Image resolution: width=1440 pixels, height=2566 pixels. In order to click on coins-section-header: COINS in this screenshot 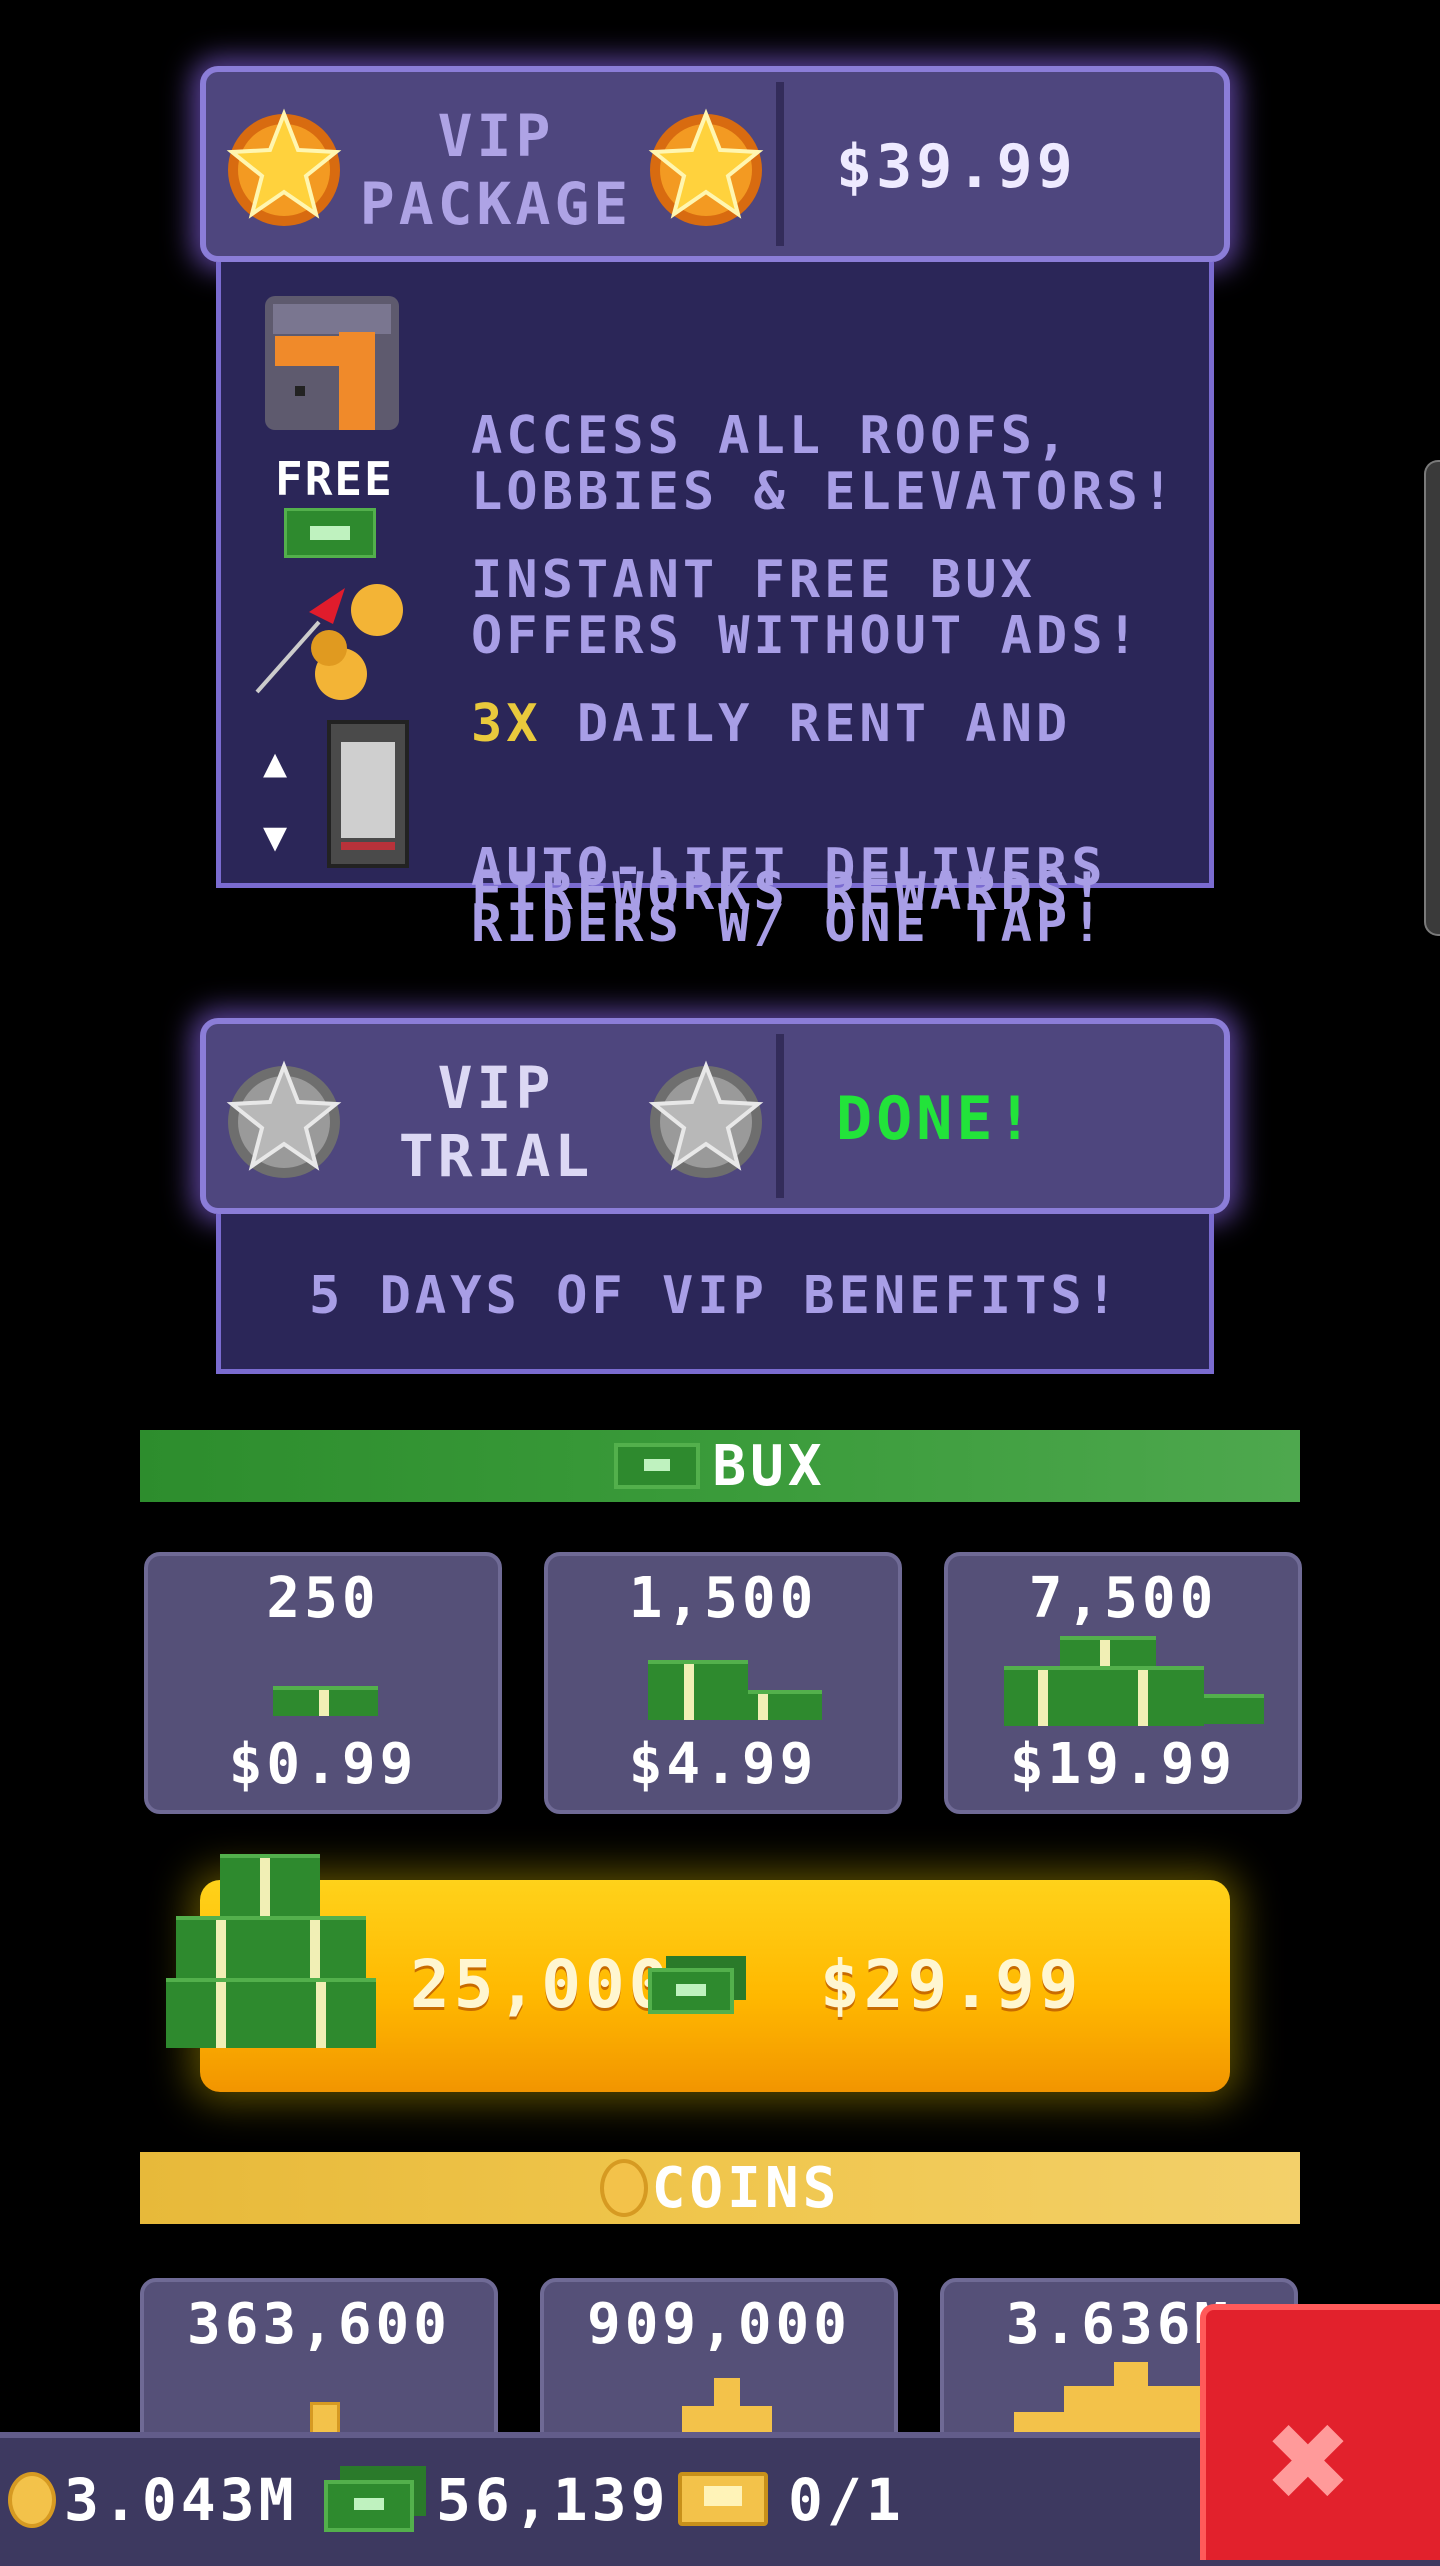, I will do `click(720, 2188)`.